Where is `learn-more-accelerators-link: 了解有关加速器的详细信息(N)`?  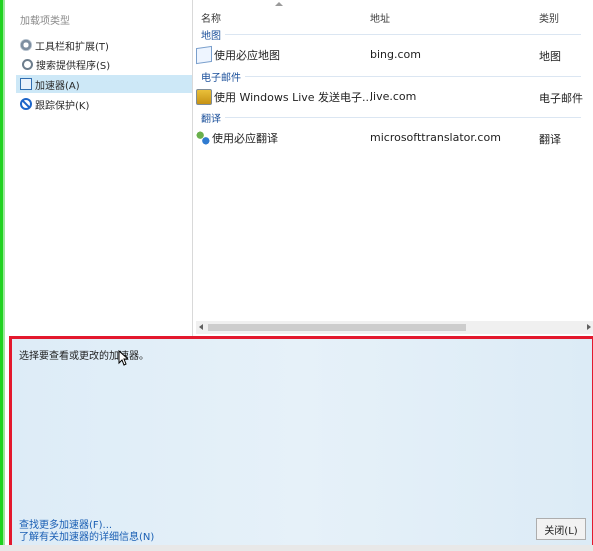 learn-more-accelerators-link: 了解有关加速器的详细信息(N) is located at coordinates (86, 535).